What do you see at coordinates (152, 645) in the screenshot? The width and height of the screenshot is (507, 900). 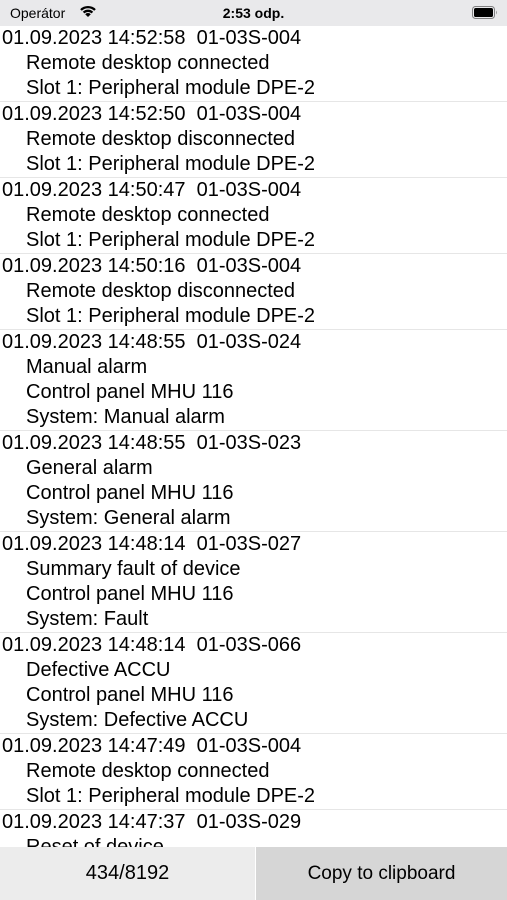 I see `log-entry-header: 01.09.2023 14:48:14 01-03S-066` at bounding box center [152, 645].